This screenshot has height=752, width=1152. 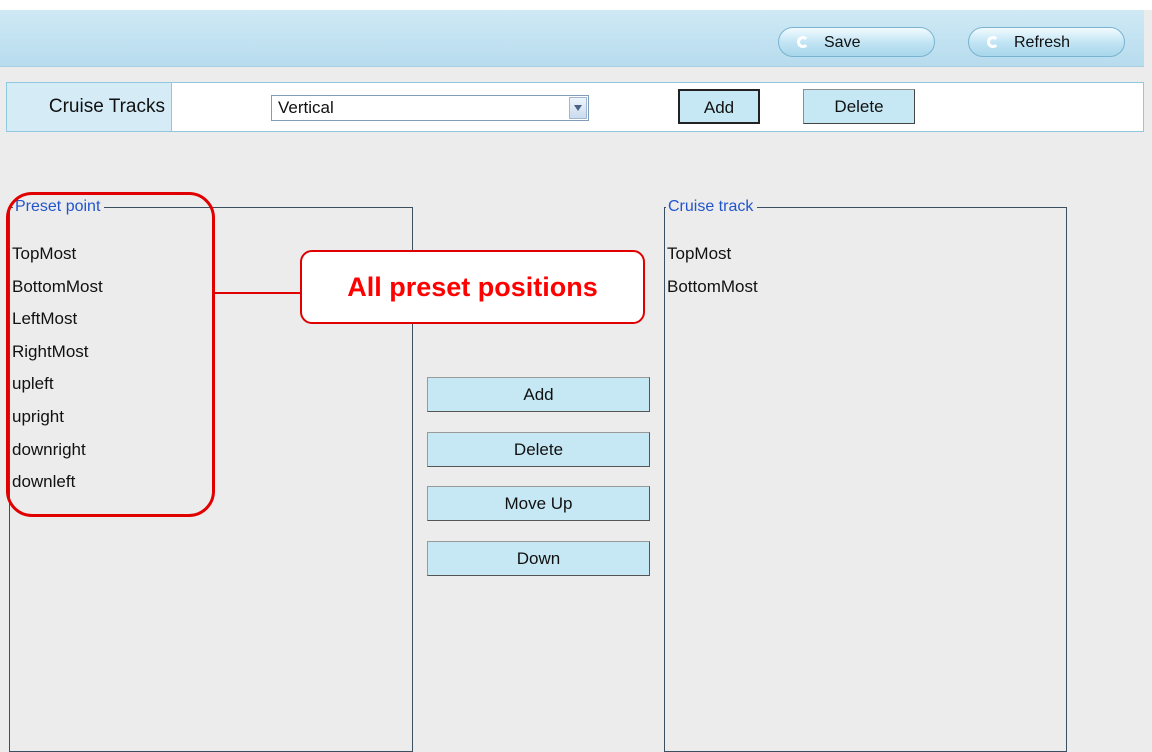 I want to click on annotation-callout: All preset positions, so click(x=472, y=287).